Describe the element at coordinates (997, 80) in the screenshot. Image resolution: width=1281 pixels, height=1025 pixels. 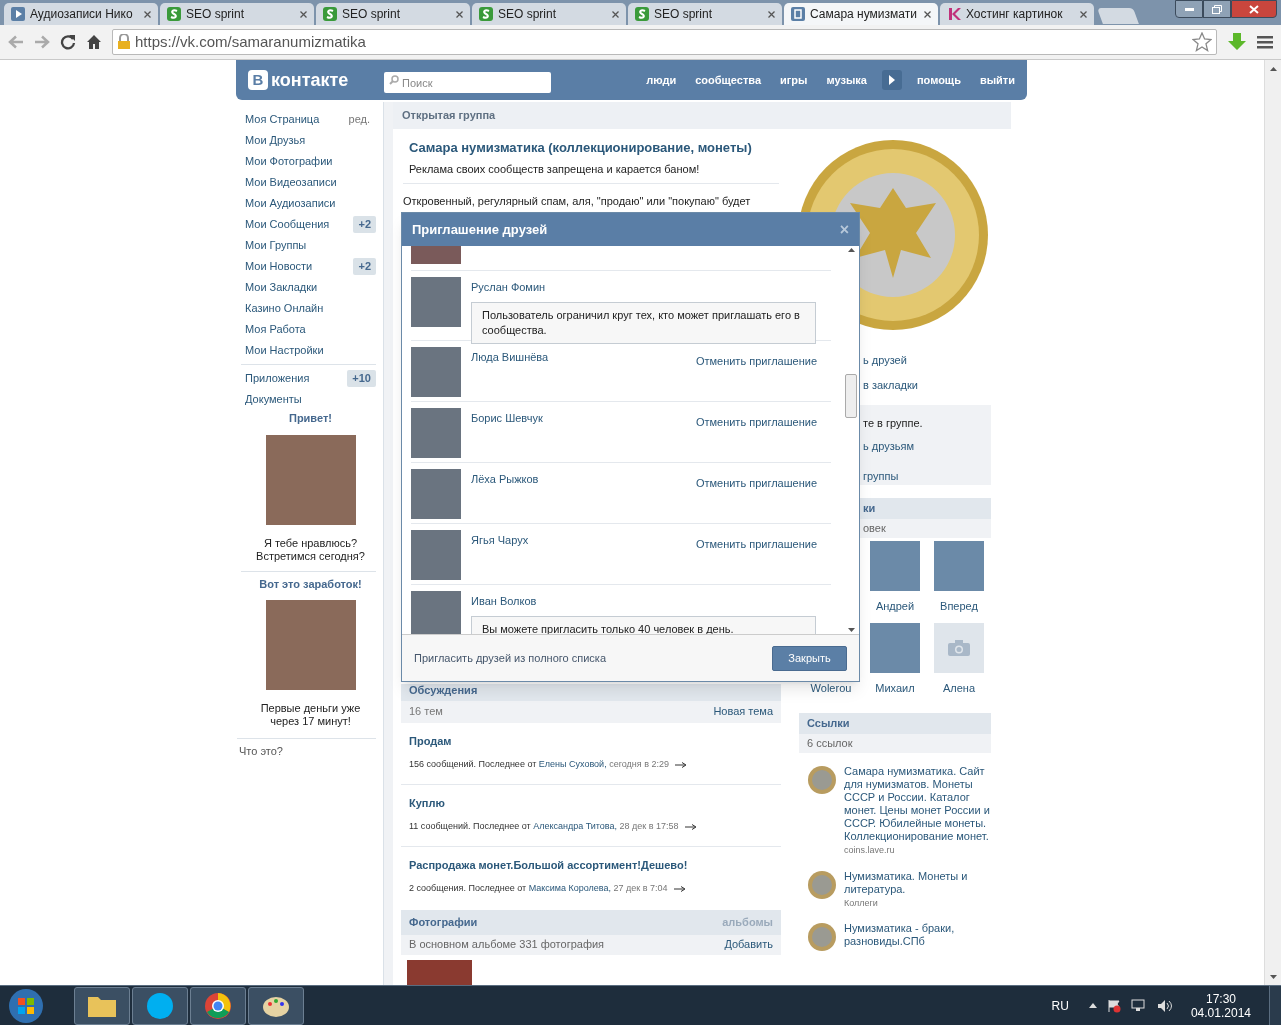
I see `nav-link: выйти` at that location.